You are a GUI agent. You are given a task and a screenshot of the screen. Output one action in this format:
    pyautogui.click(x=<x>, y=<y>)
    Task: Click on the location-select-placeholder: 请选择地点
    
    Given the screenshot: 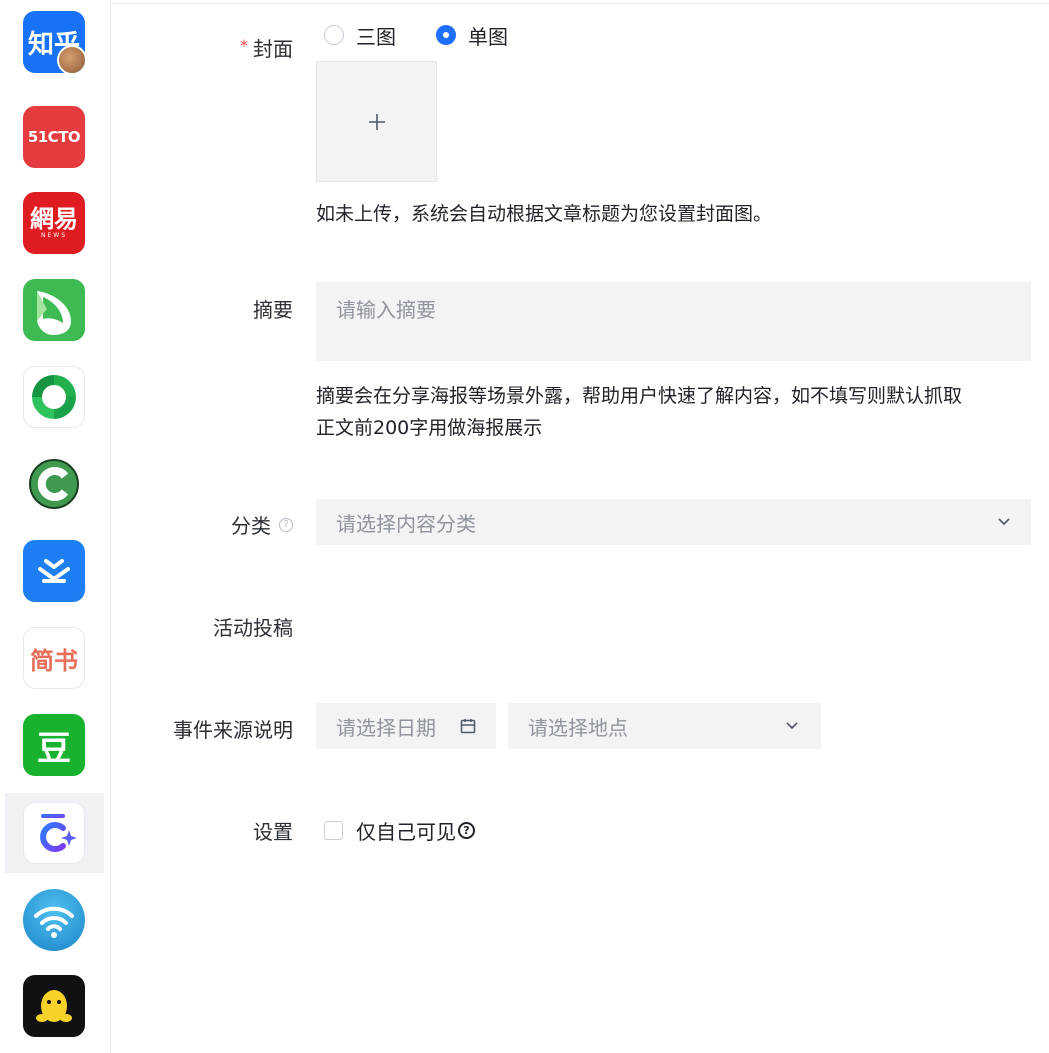 What is the action you would take?
    pyautogui.click(x=578, y=727)
    